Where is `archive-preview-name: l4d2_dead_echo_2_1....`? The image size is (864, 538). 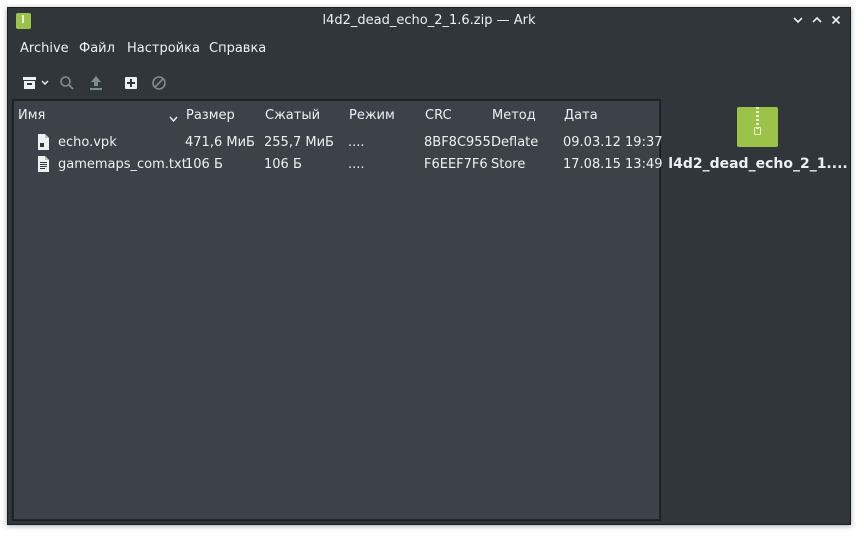 archive-preview-name: l4d2_dead_echo_2_1.... is located at coordinates (758, 164).